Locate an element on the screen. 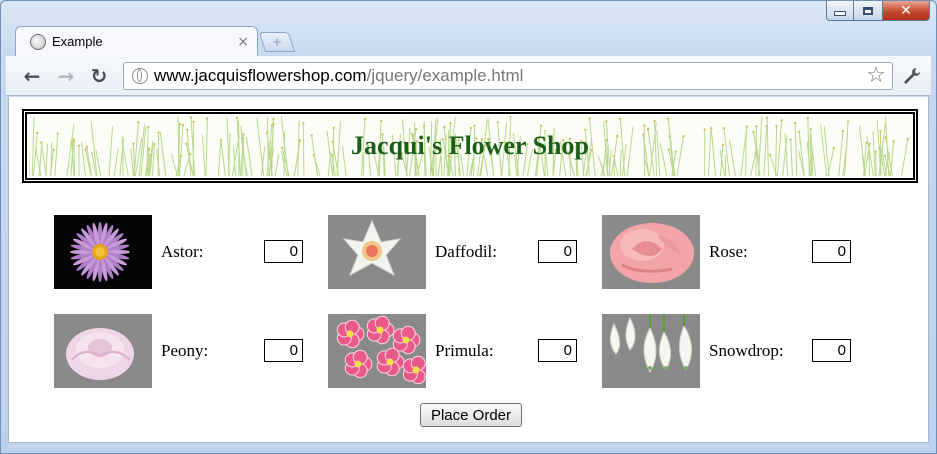 The width and height of the screenshot is (937, 454). reload-icon: ↻ is located at coordinates (99, 76).